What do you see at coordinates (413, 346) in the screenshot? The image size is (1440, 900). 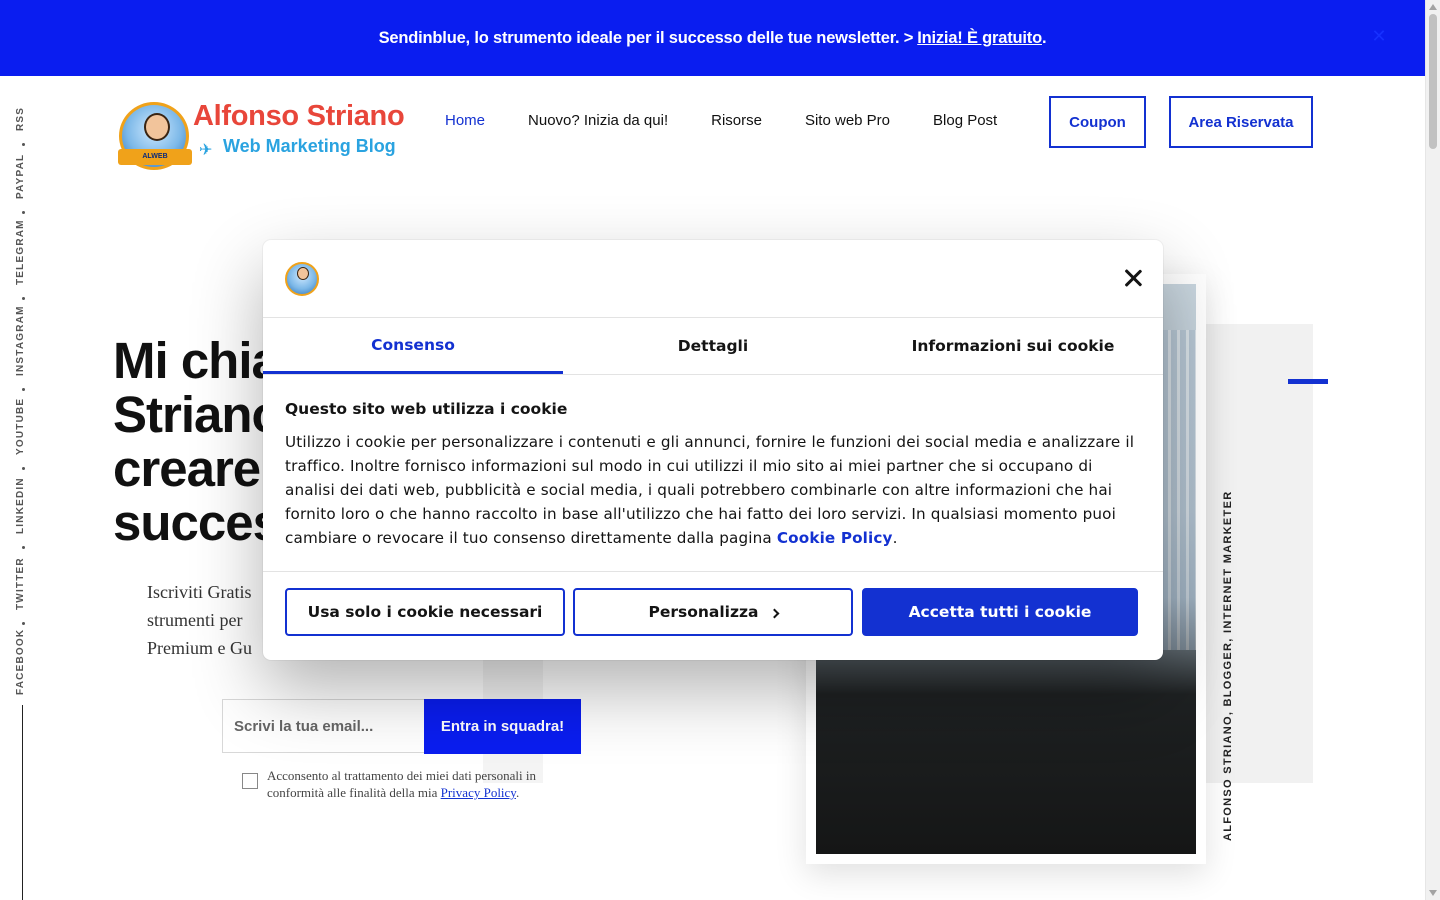 I see `tab-consent: Consenso` at bounding box center [413, 346].